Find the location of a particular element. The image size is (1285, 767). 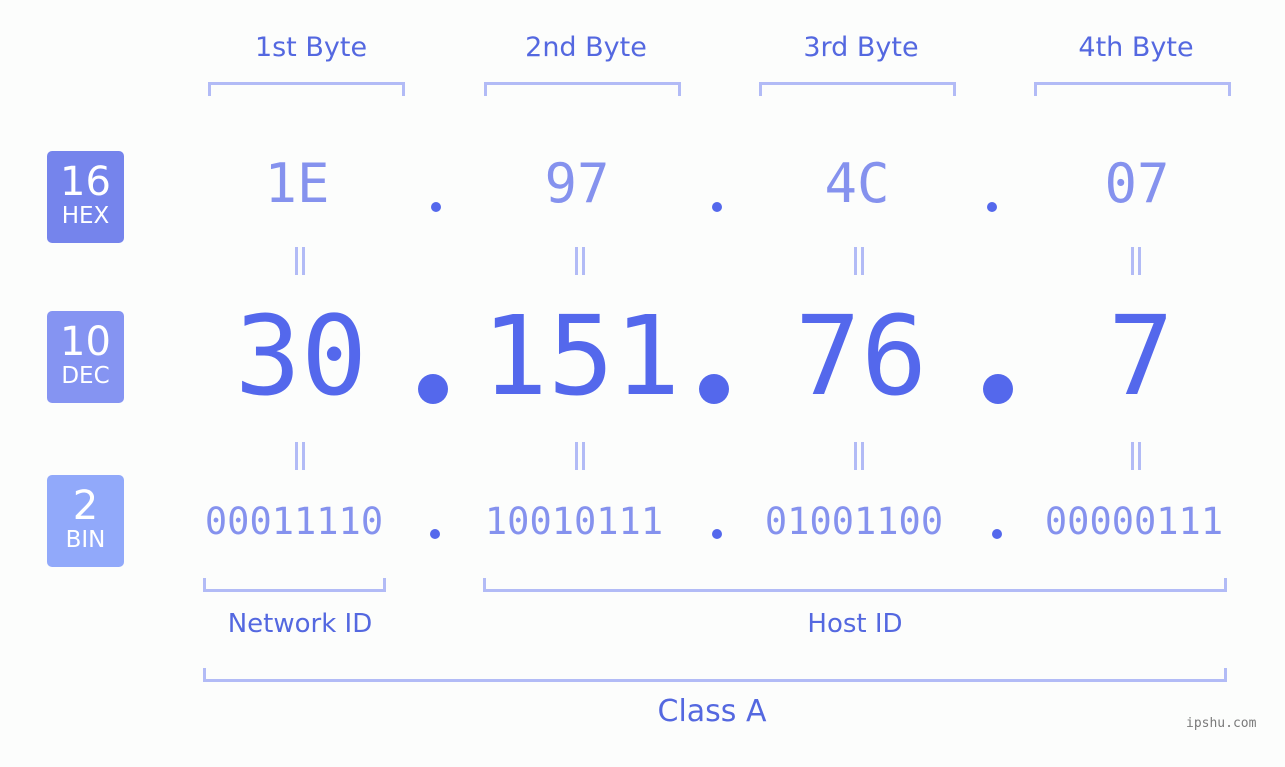

byte-4-bracket is located at coordinates (1132, 89).